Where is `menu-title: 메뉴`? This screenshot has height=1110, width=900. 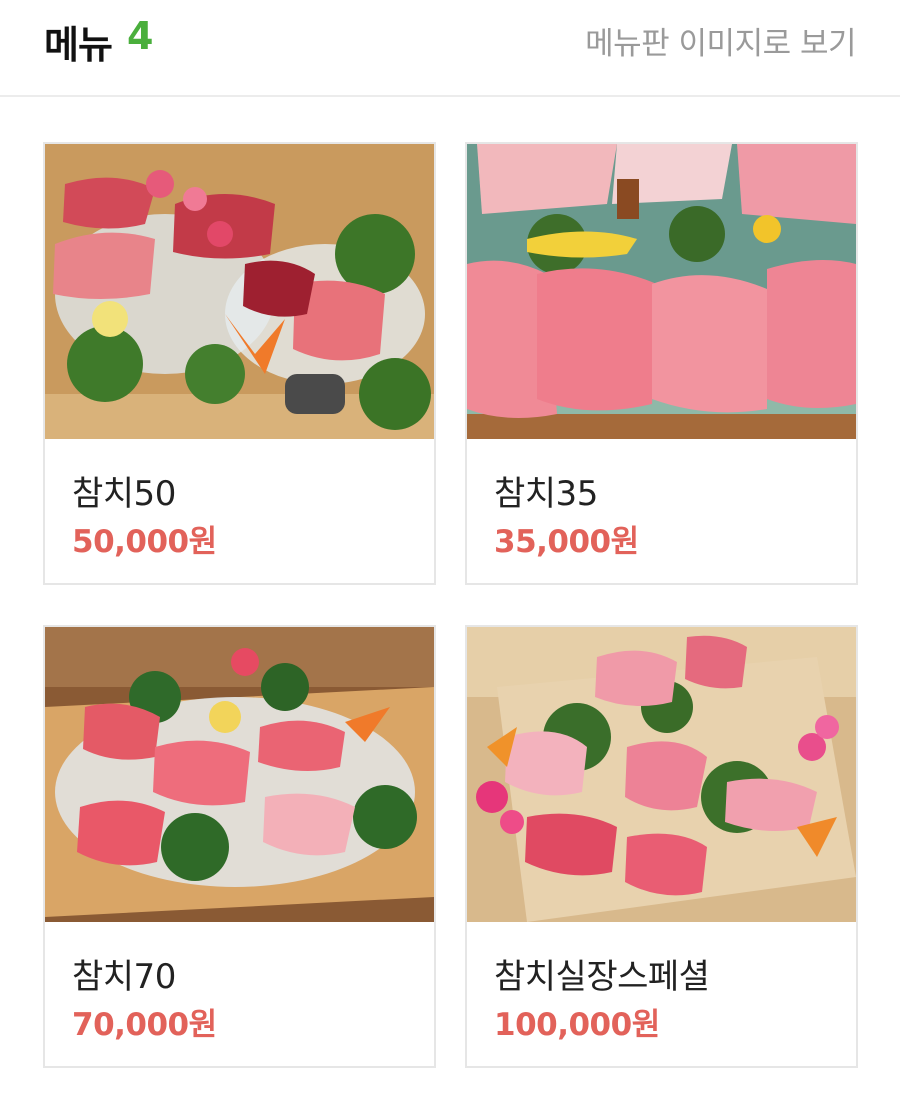
menu-title: 메뉴 is located at coordinates (78, 45).